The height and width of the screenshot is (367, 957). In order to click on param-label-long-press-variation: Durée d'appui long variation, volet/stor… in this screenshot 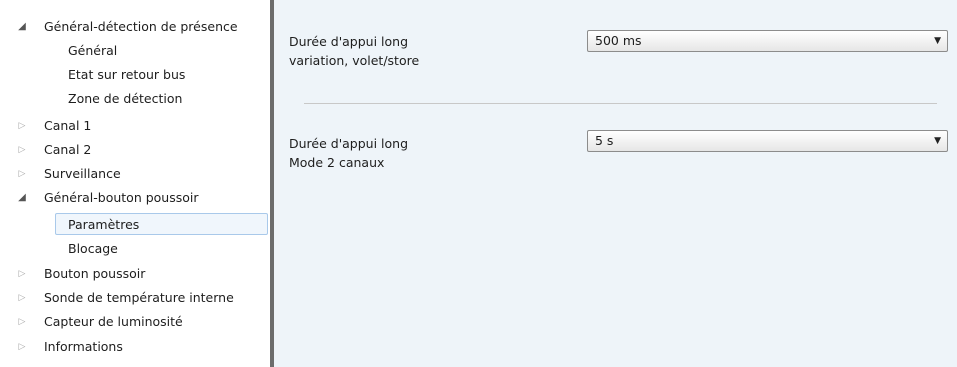, I will do `click(354, 51)`.